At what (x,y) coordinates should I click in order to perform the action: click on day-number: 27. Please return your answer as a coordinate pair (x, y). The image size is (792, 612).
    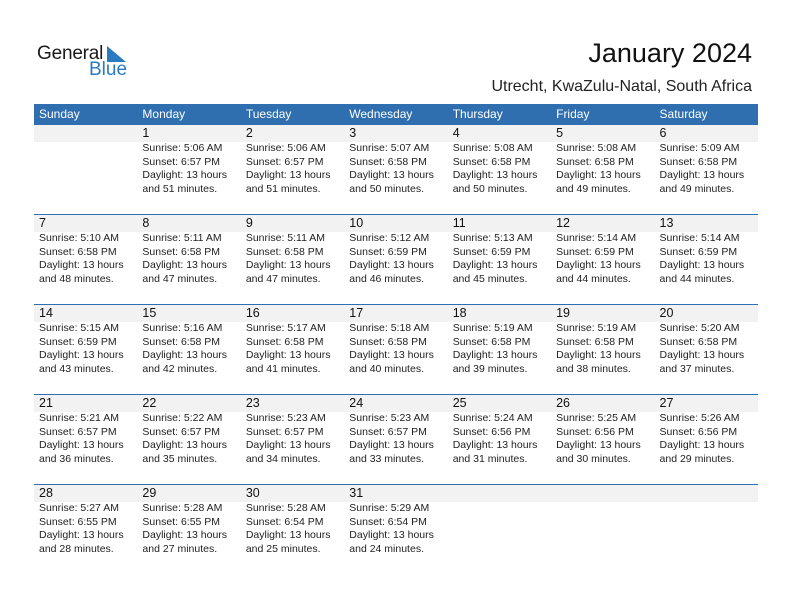
    Looking at the image, I should click on (666, 403).